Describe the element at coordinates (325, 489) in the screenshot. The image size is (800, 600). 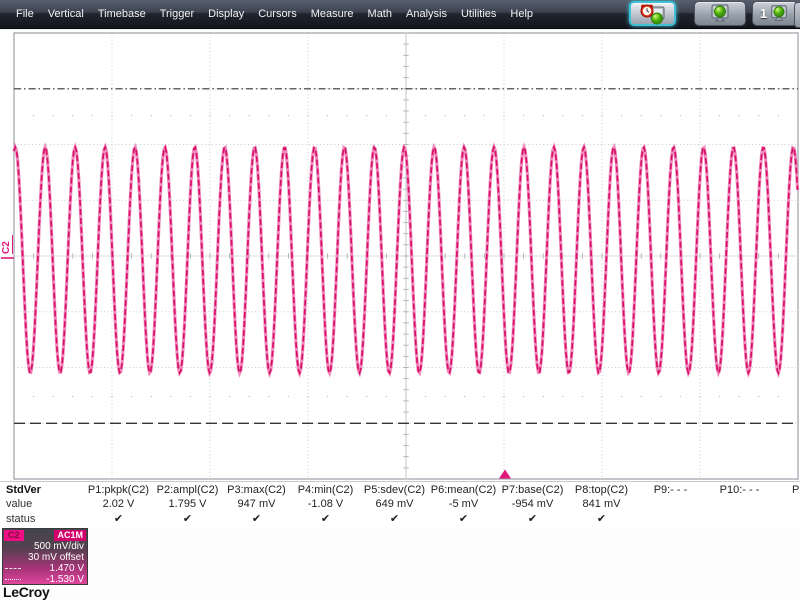
I see `param-label: P4:min(C2)` at that location.